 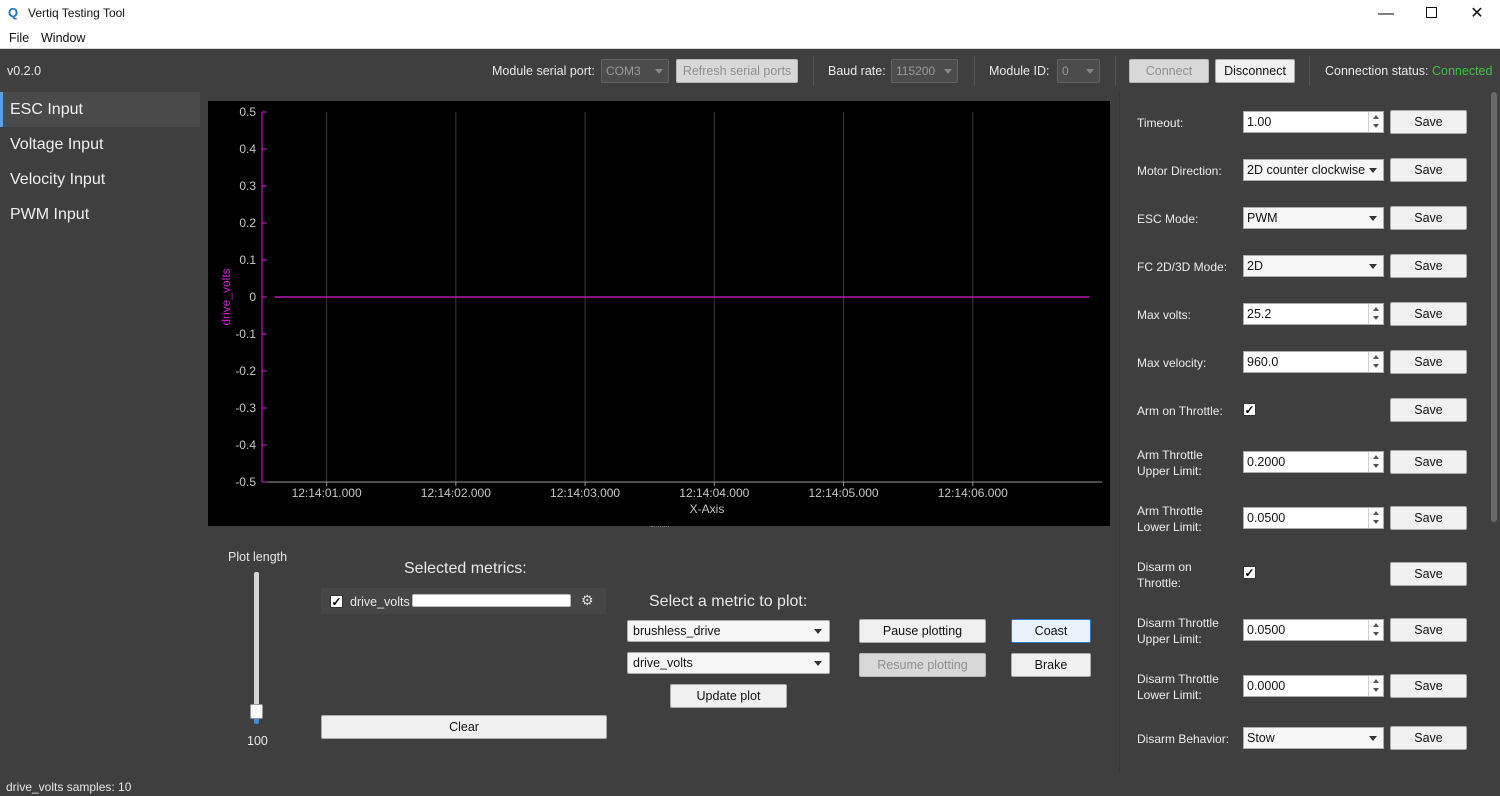 I want to click on serial-port-select: COM3, so click(x=635, y=71).